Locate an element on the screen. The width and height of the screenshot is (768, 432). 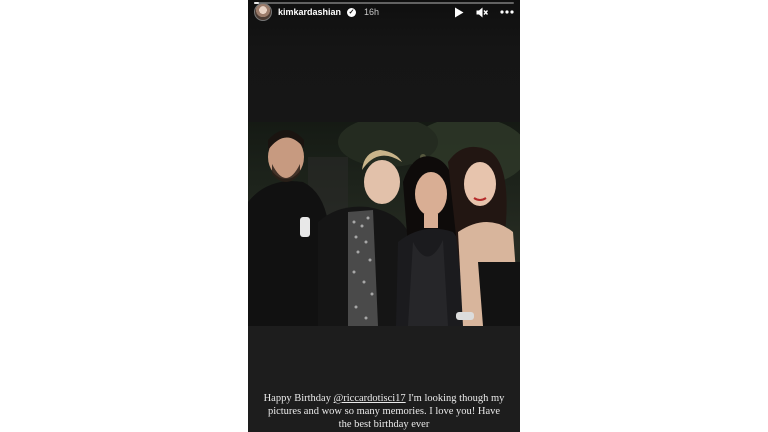
more-options-icon is located at coordinates (507, 12).